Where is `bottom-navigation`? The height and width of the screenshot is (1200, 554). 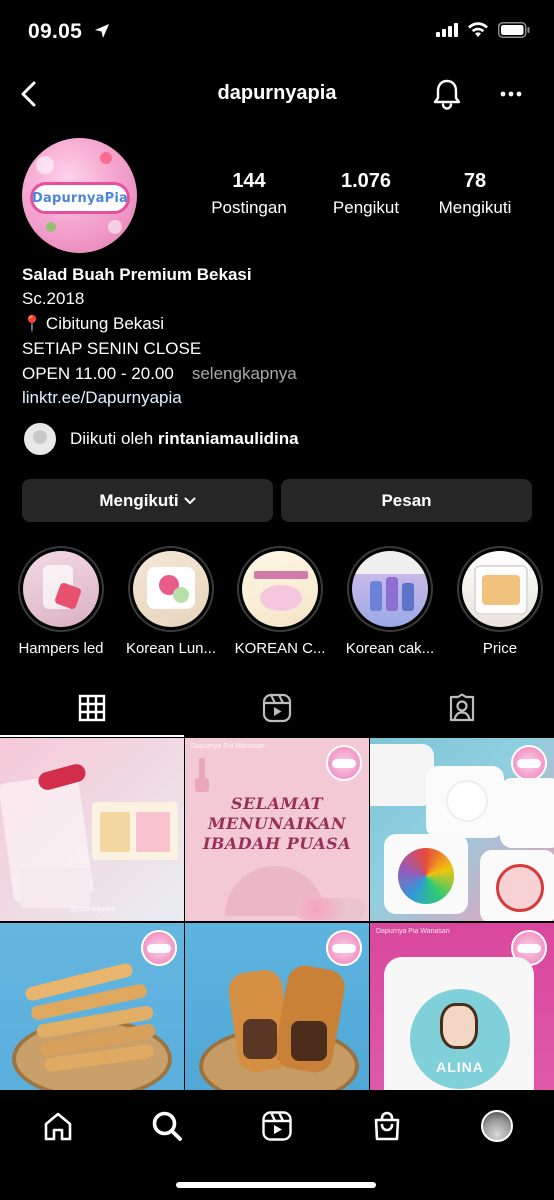
bottom-navigation is located at coordinates (277, 1125).